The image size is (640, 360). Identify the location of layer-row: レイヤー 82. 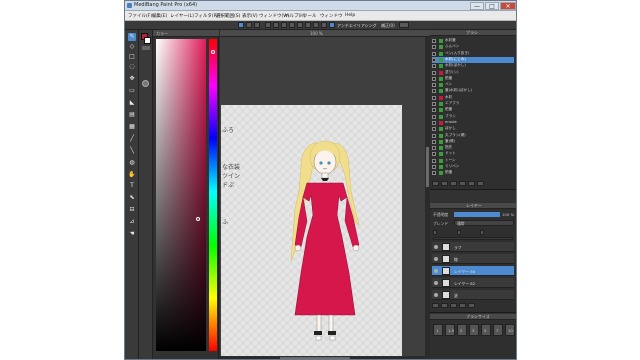
(473, 283).